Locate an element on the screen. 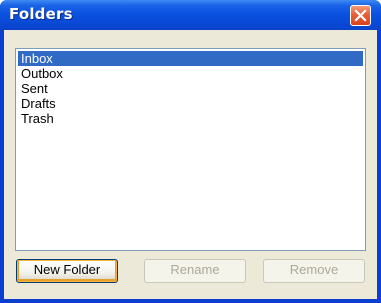 Image resolution: width=381 pixels, height=303 pixels. list-item-outbox: Outbox is located at coordinates (190, 73).